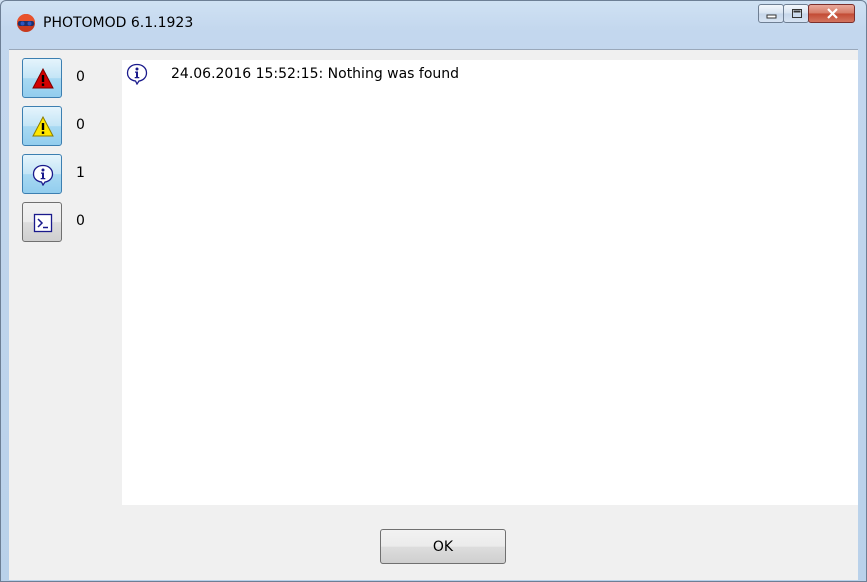 This screenshot has height=582, width=867. I want to click on console-count: 0, so click(80, 221).